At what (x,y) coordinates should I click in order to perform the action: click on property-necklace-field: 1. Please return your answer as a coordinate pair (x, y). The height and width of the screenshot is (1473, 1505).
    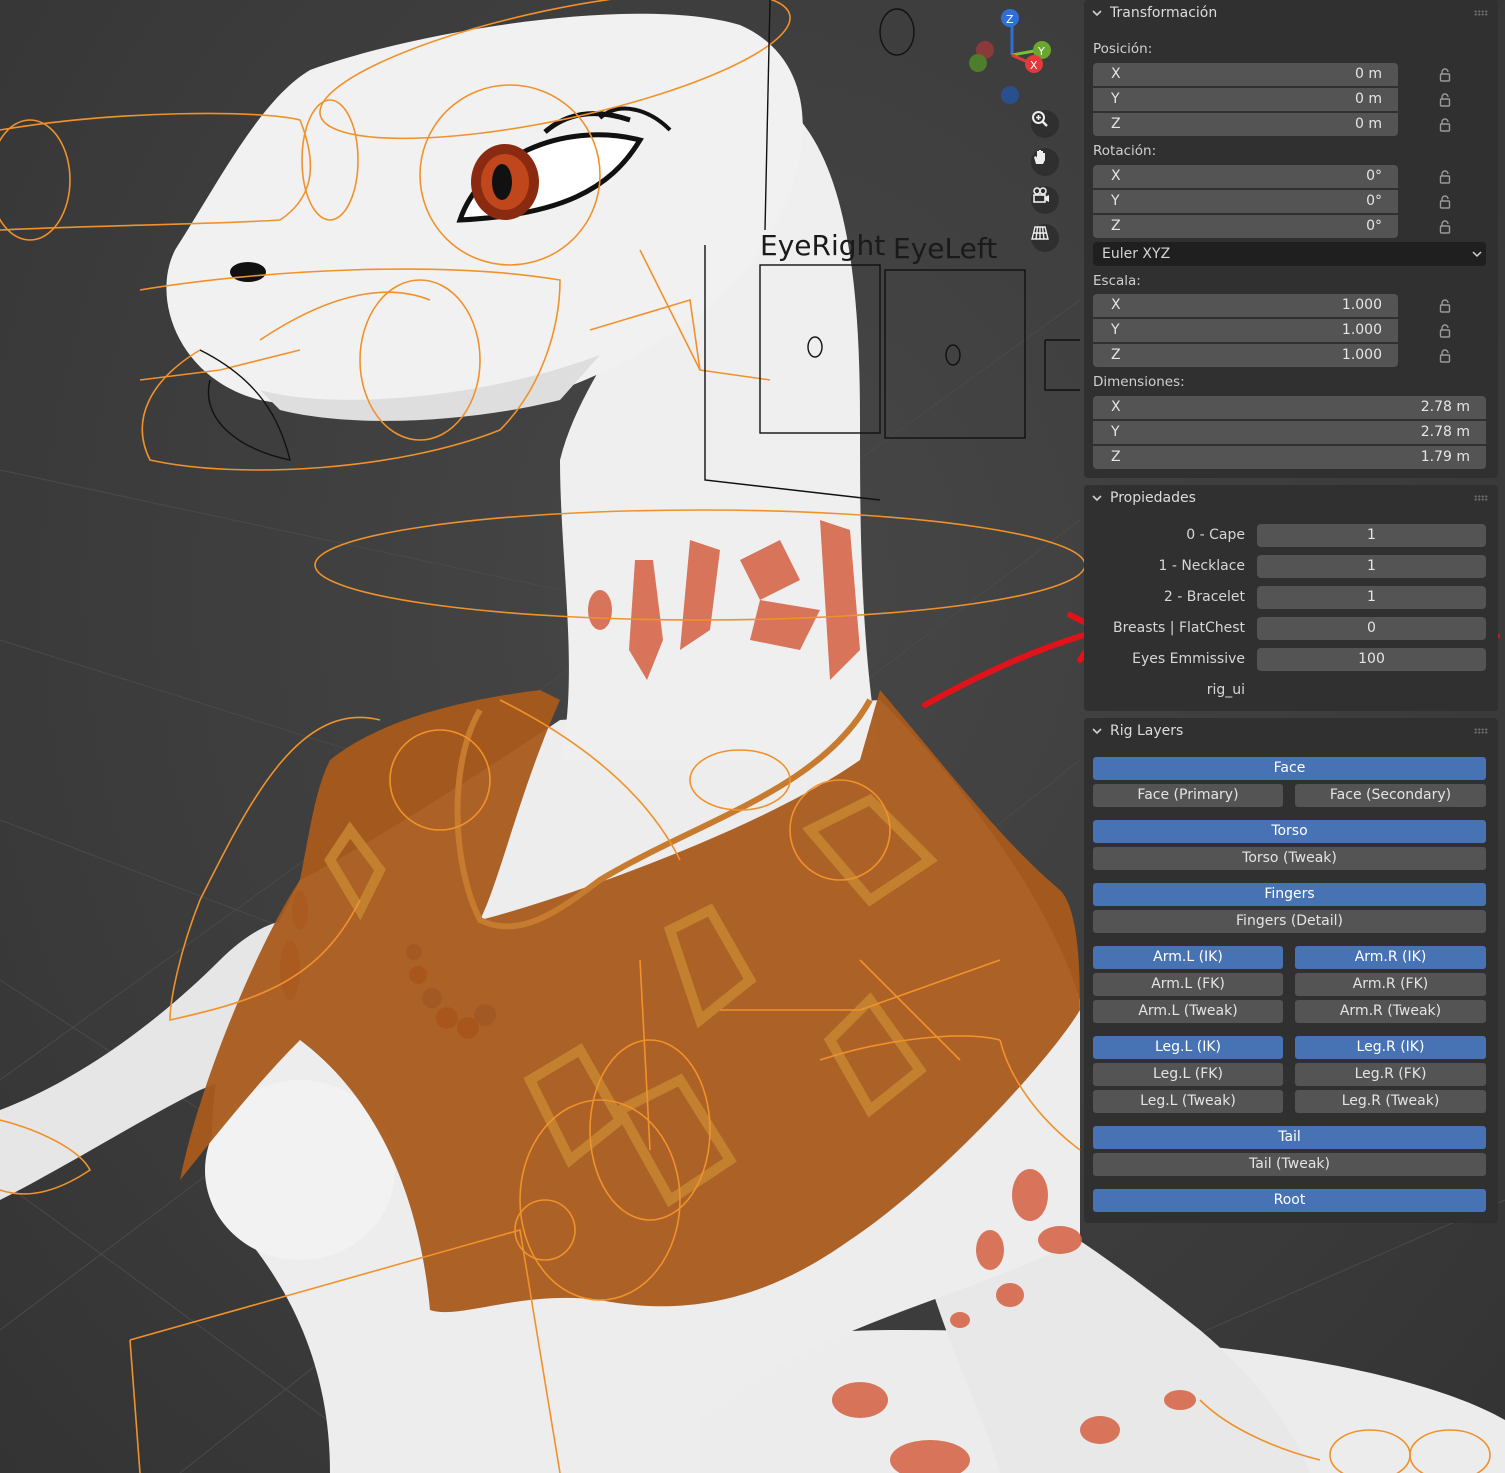
    Looking at the image, I should click on (1371, 566).